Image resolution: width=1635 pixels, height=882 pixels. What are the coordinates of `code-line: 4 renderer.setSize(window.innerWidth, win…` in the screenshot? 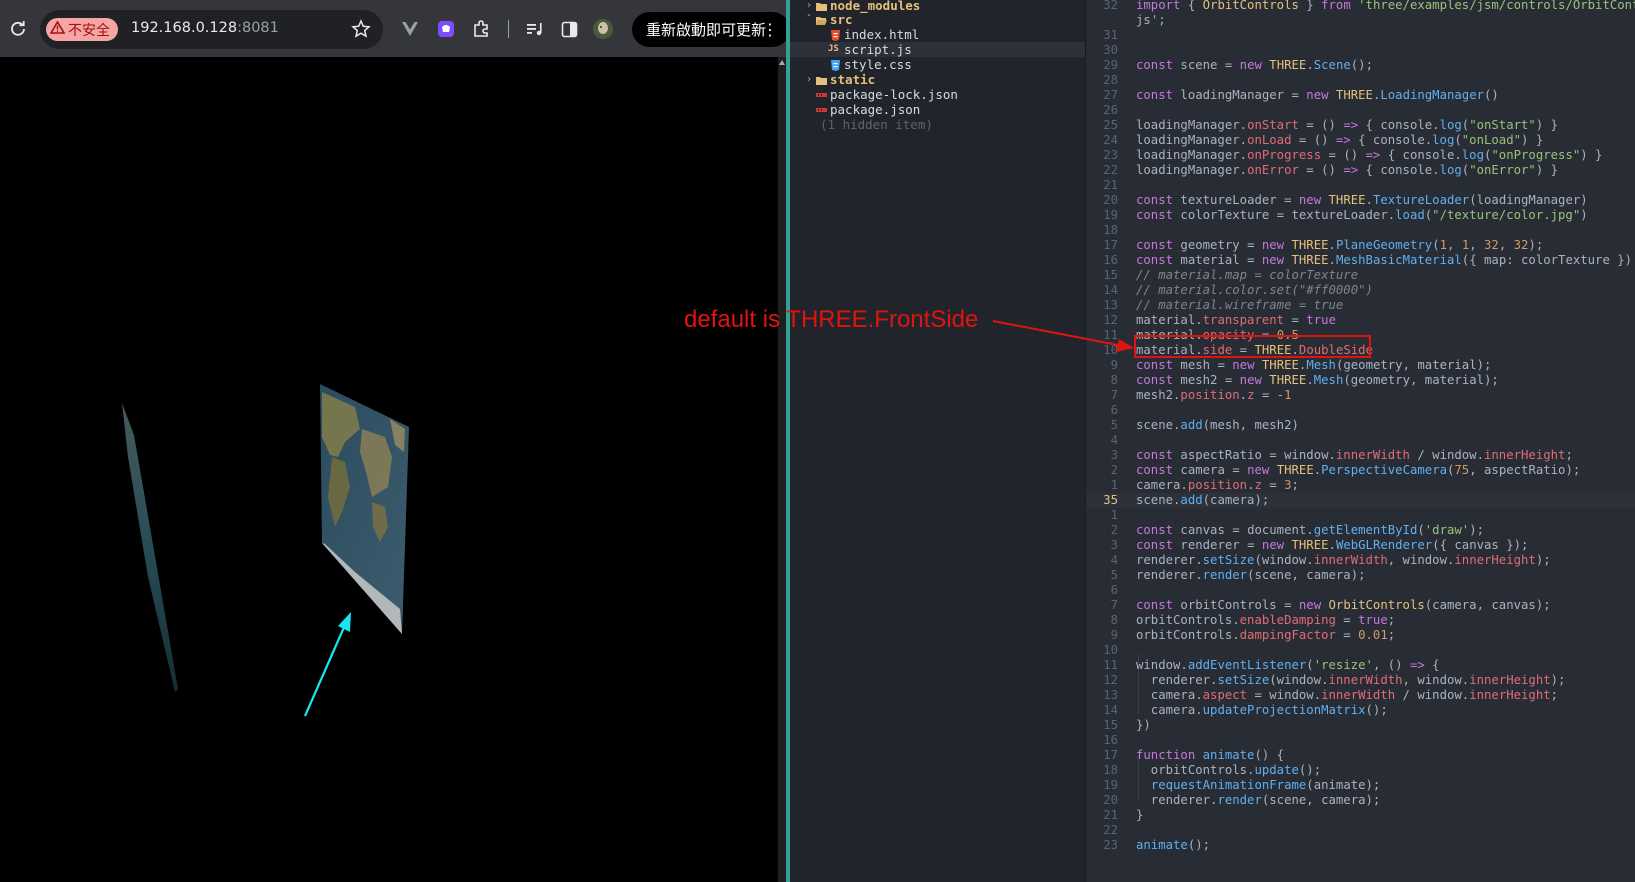 It's located at (1360, 560).